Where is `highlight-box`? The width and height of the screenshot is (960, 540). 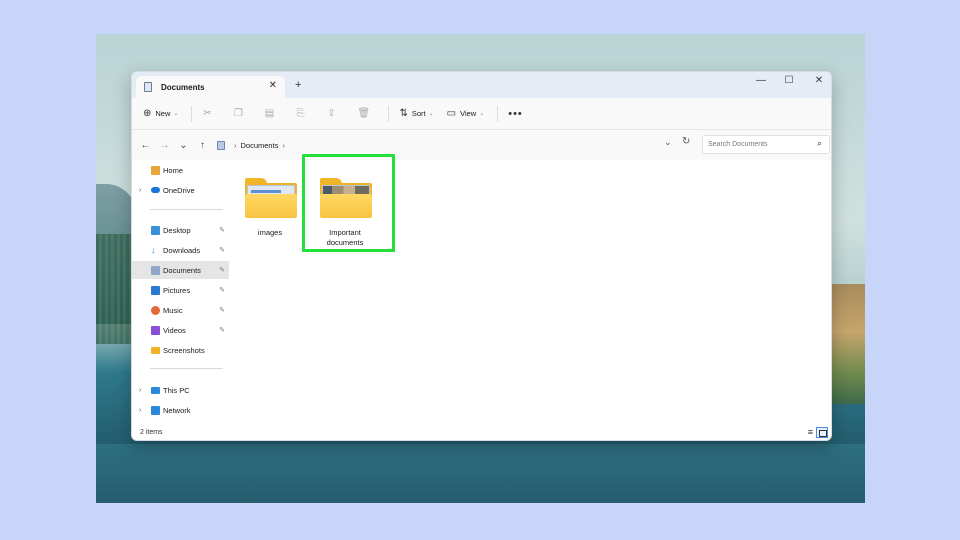
highlight-box is located at coordinates (348, 203).